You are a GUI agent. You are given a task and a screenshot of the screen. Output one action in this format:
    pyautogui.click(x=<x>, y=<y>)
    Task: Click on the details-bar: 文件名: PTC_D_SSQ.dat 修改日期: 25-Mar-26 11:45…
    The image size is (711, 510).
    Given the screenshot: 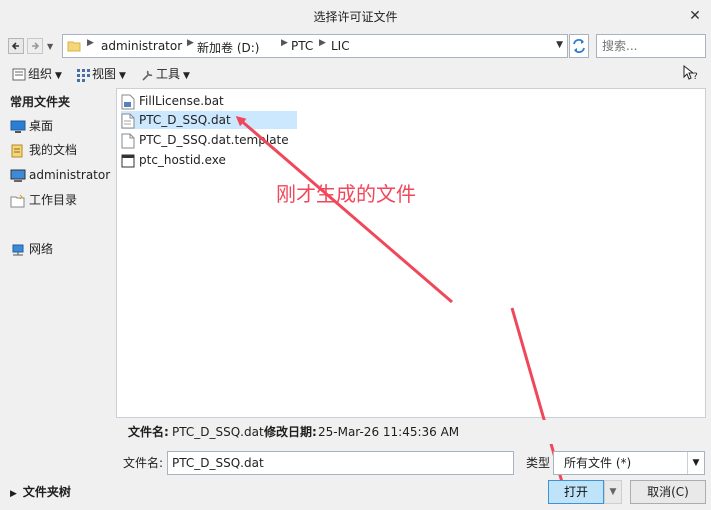 What is the action you would take?
    pyautogui.click(x=411, y=432)
    